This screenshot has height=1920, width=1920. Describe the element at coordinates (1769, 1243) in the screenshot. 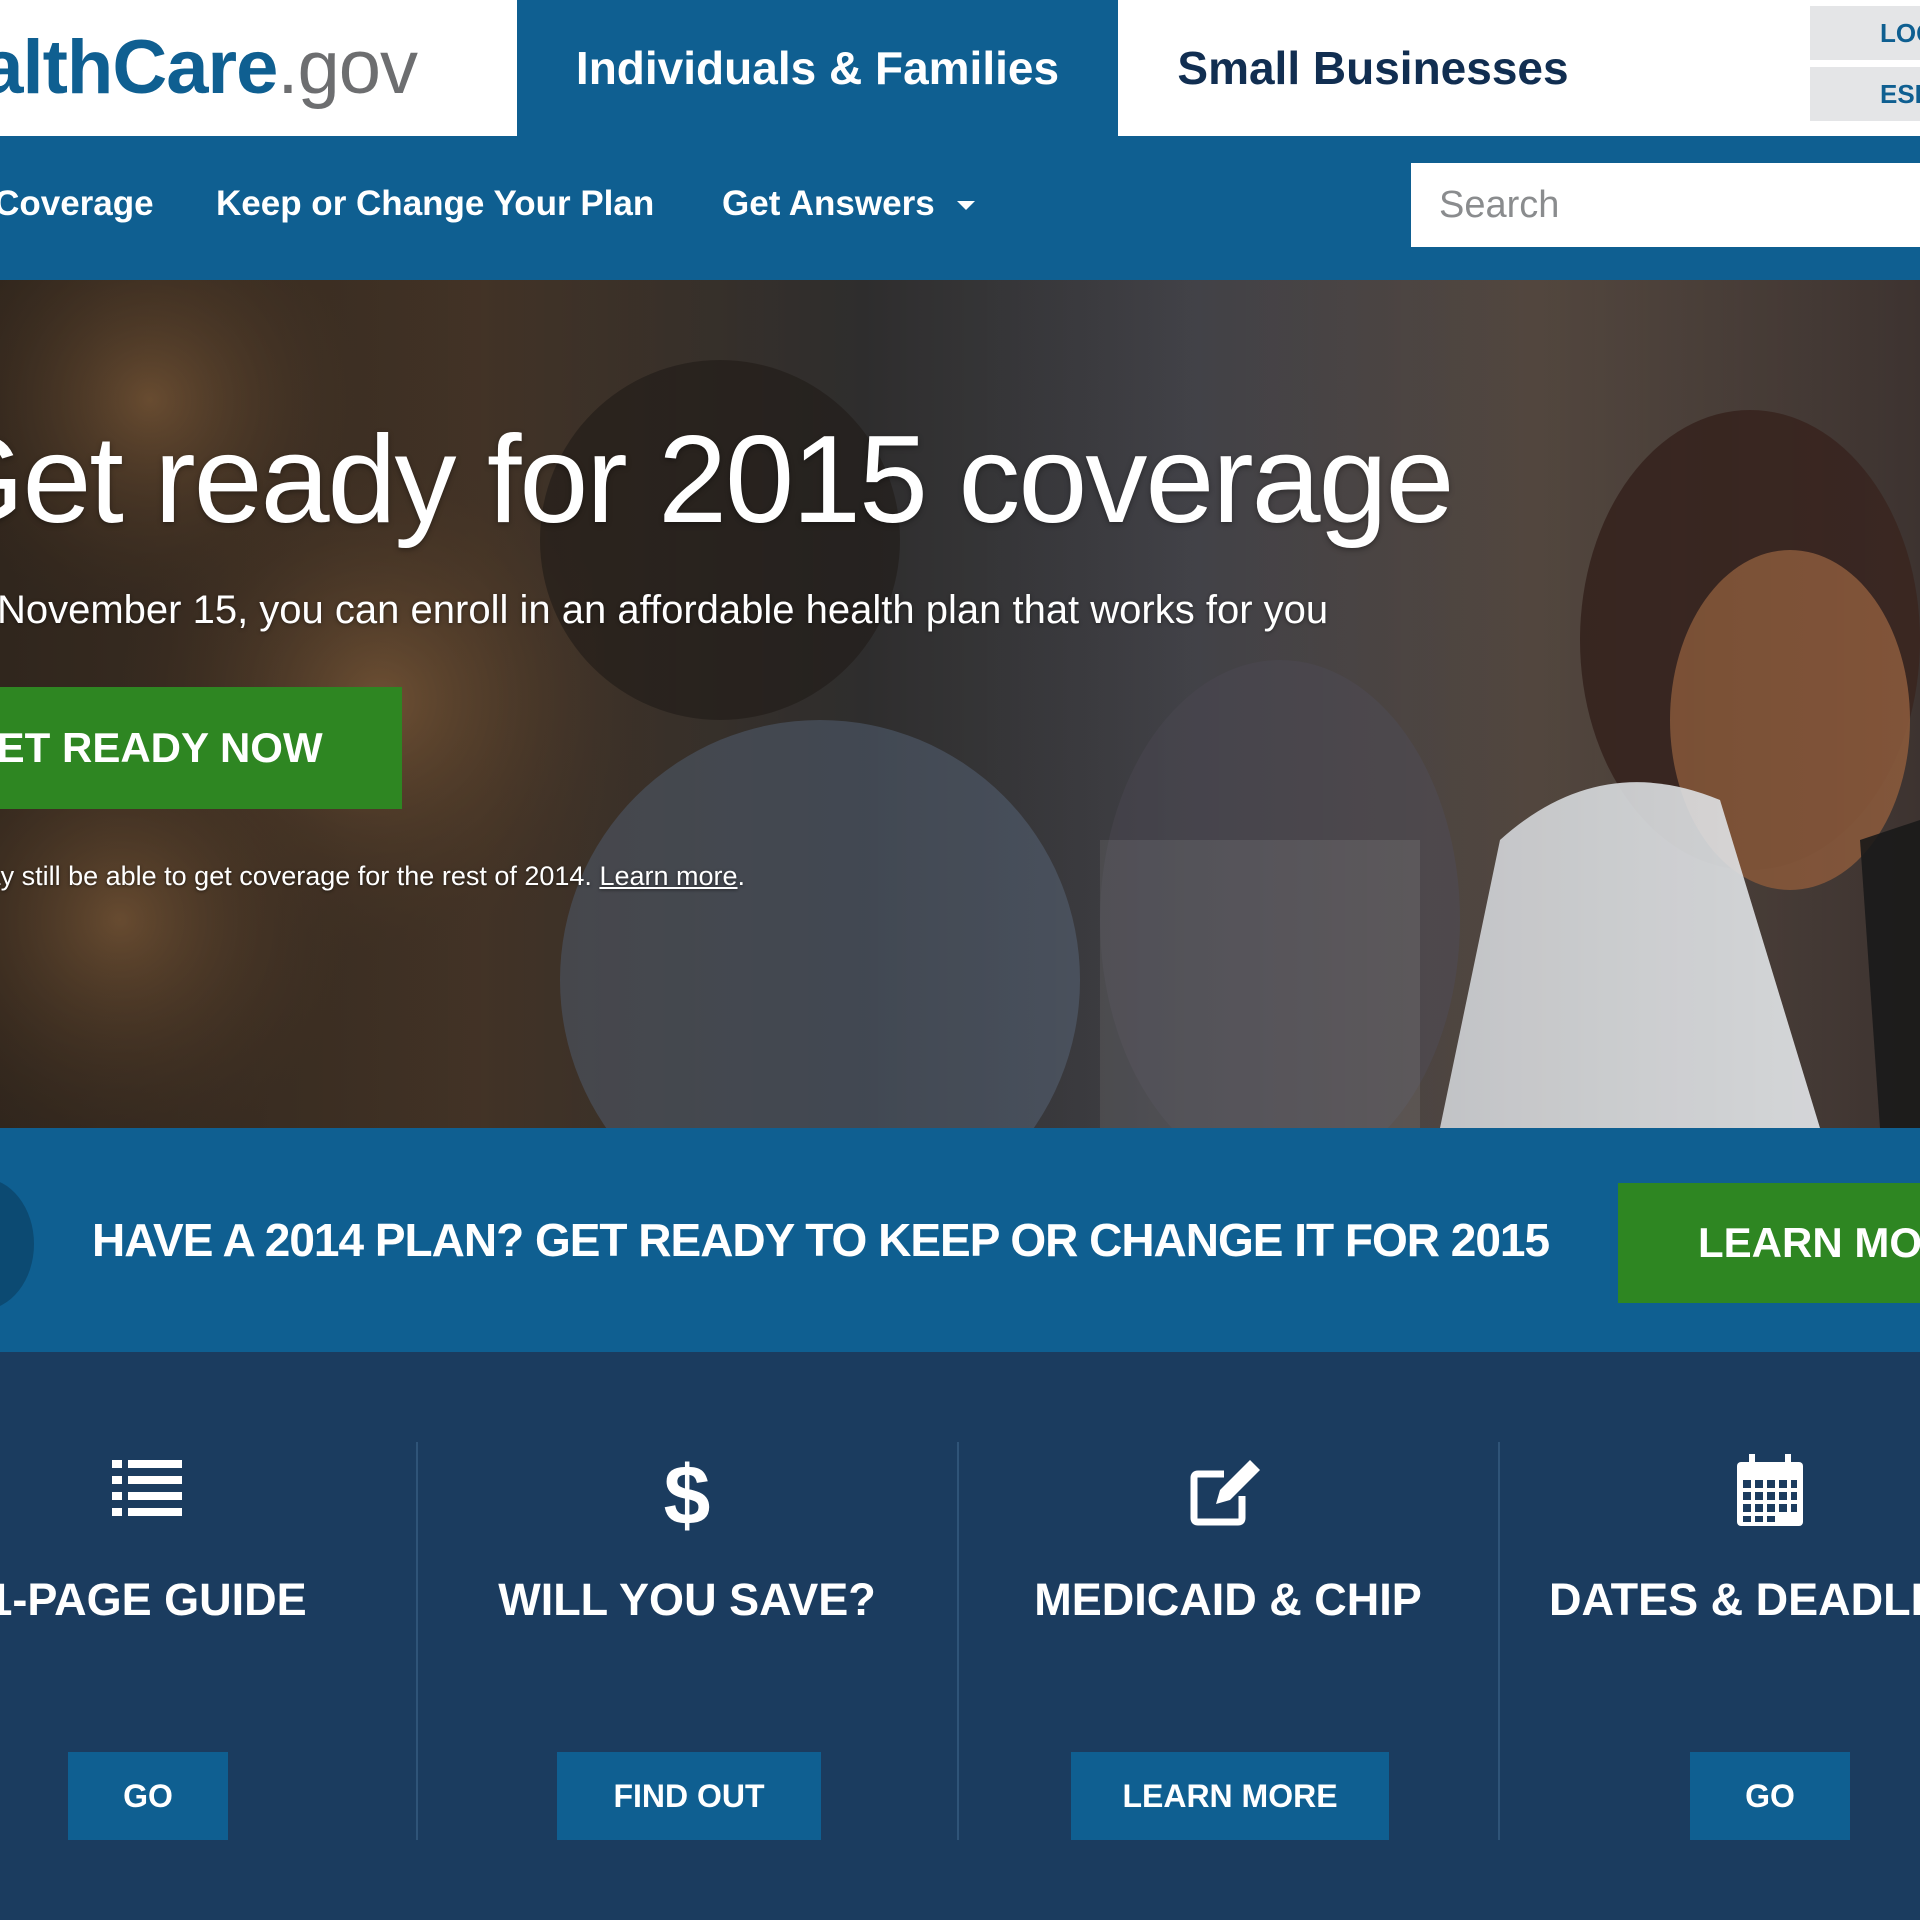

I see `banner-learn-more-button: LEARN MORE` at that location.